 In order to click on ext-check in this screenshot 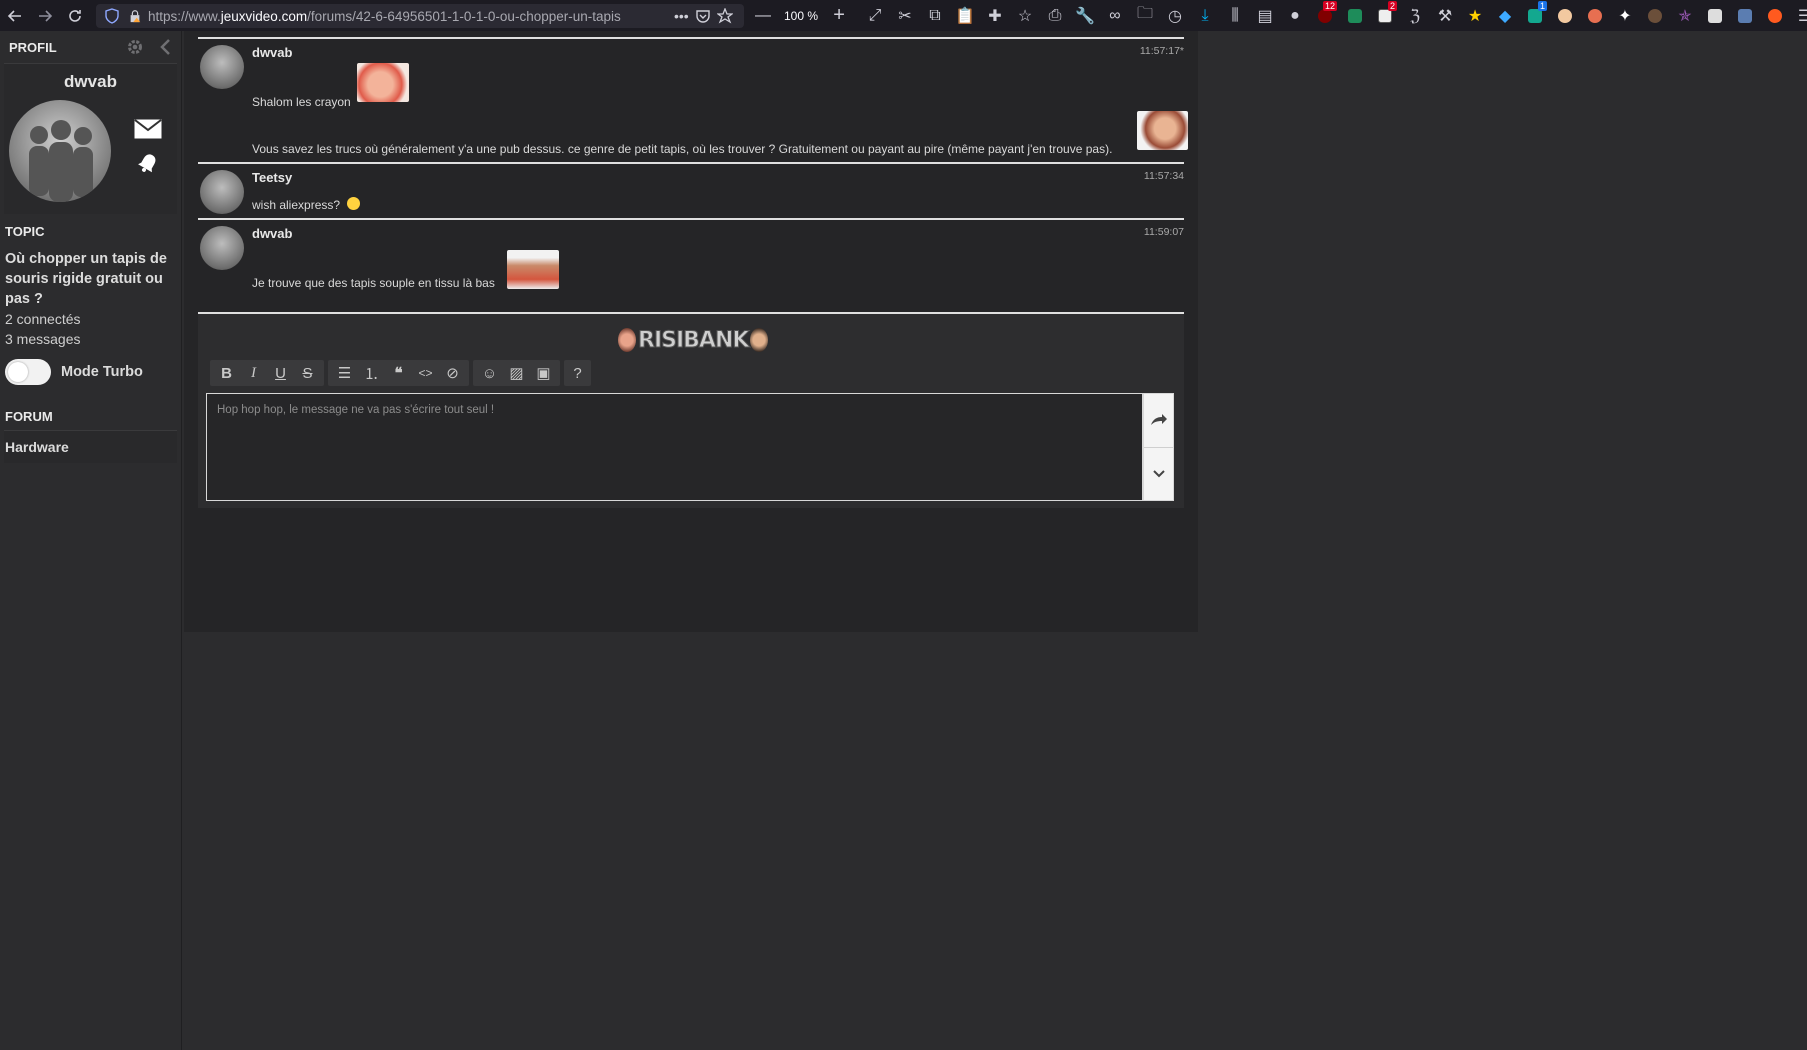, I will do `click(1655, 15)`.